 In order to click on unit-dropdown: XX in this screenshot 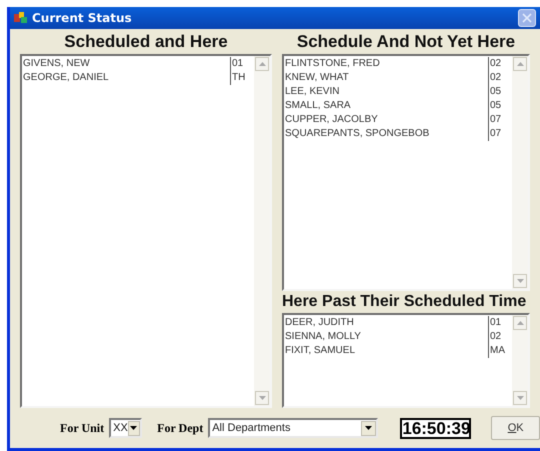, I will do `click(125, 428)`.